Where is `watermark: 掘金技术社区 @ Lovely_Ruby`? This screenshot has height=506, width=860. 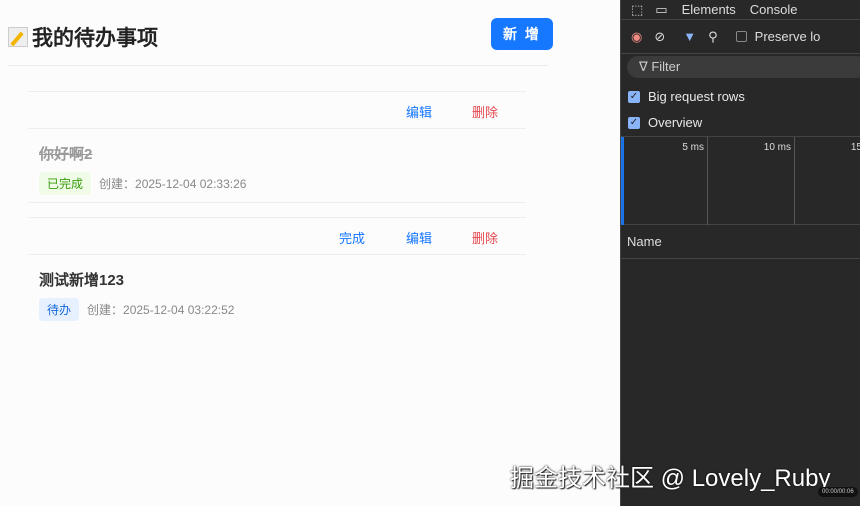 watermark: 掘金技术社区 @ Lovely_Ruby is located at coordinates (670, 478).